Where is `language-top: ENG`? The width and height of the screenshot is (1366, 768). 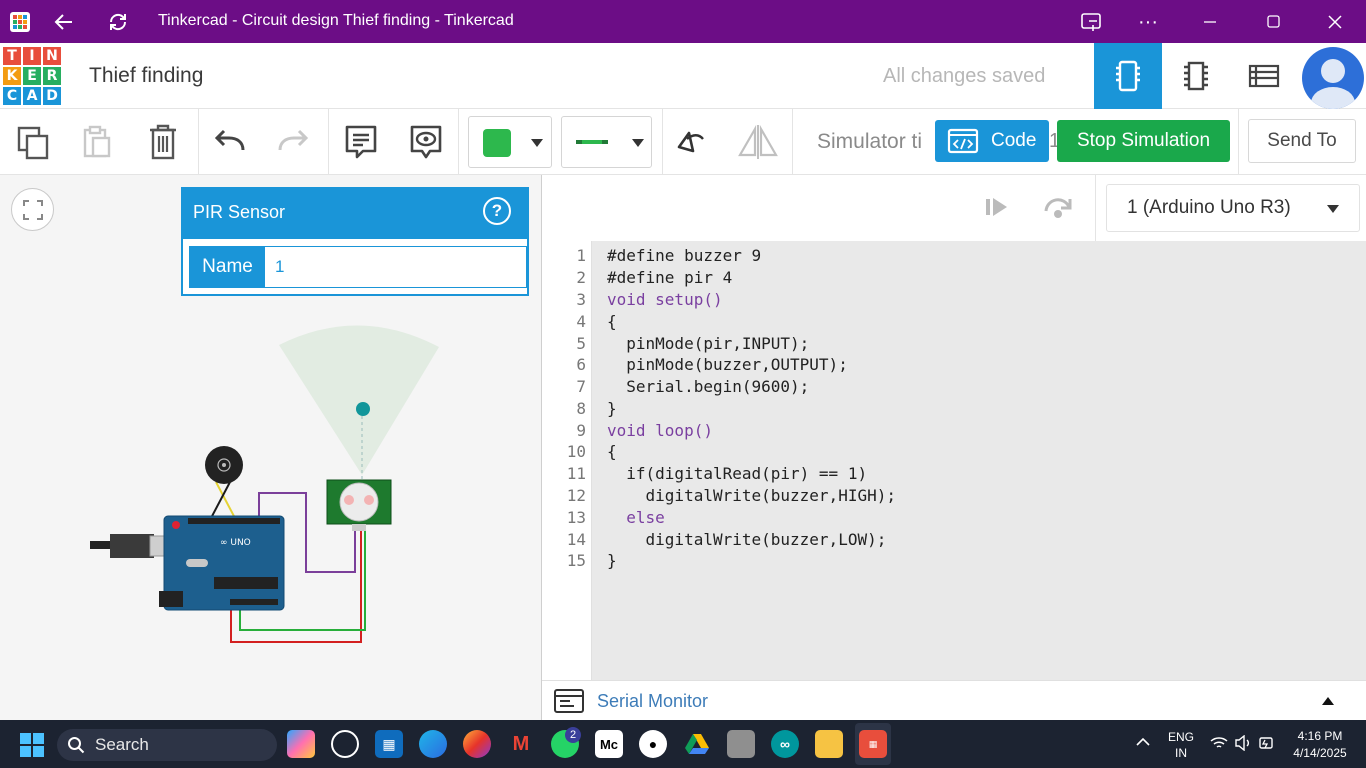 language-top: ENG is located at coordinates (1181, 737).